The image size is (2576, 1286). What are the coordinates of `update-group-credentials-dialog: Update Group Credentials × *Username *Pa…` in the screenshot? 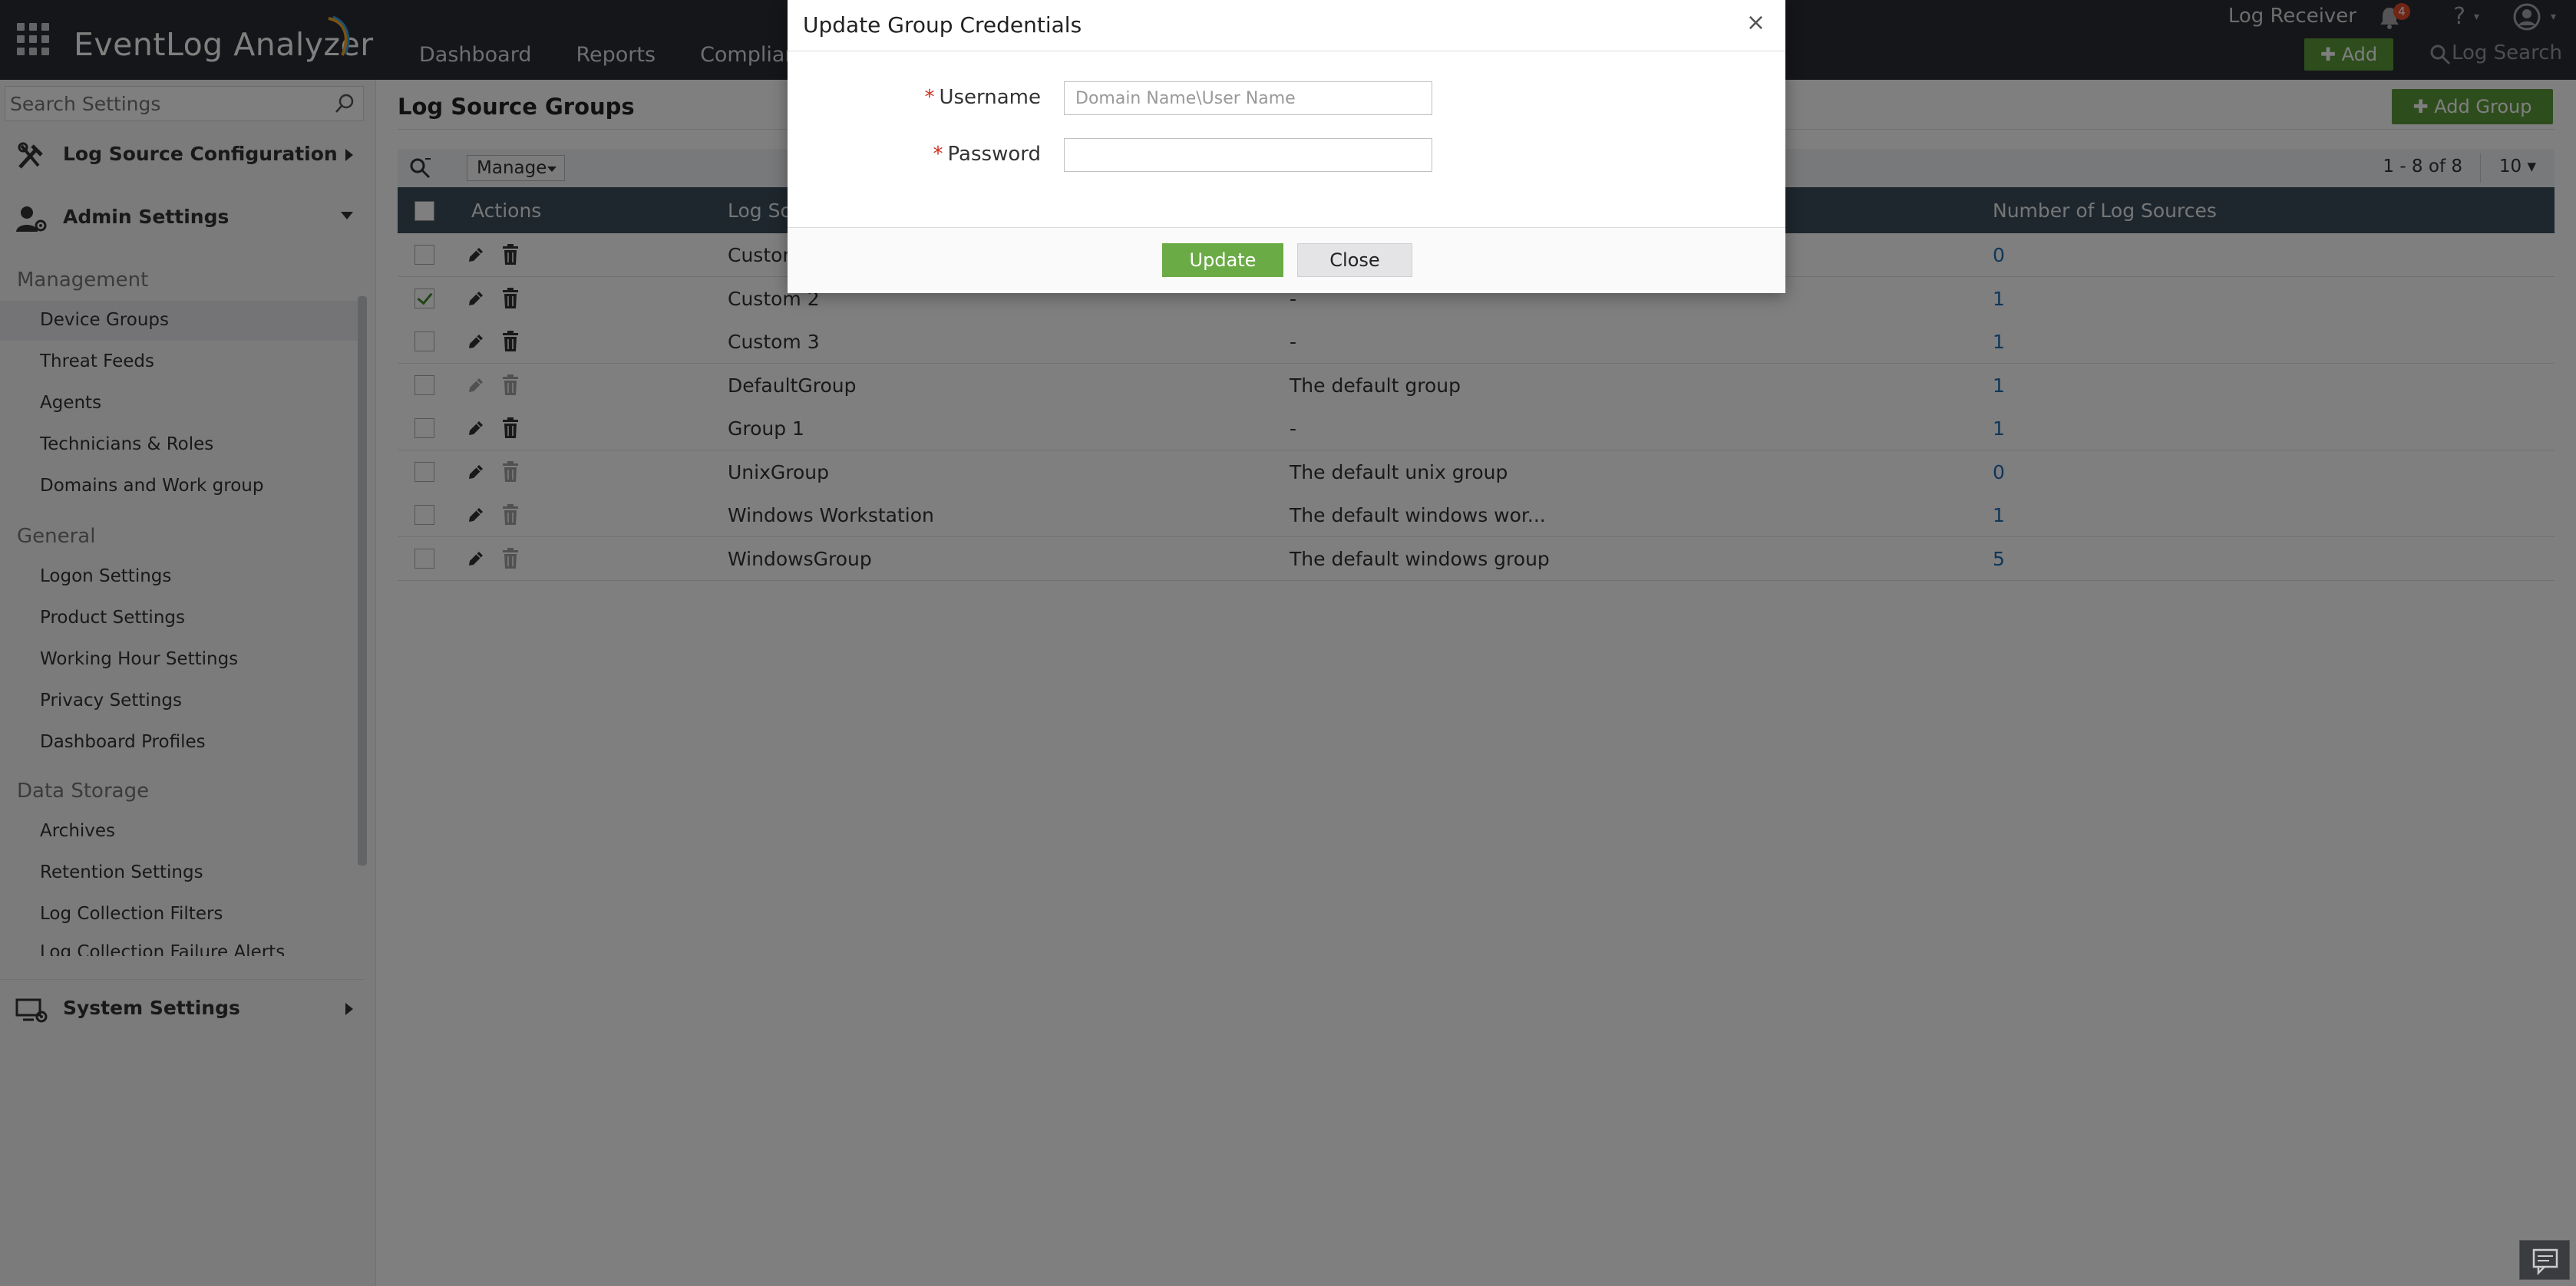 It's located at (1286, 146).